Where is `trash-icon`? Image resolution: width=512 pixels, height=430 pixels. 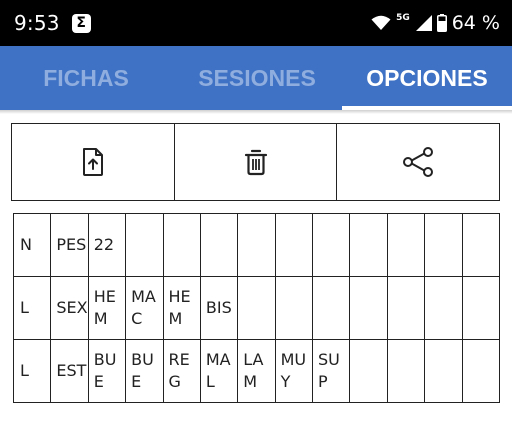 trash-icon is located at coordinates (255, 162).